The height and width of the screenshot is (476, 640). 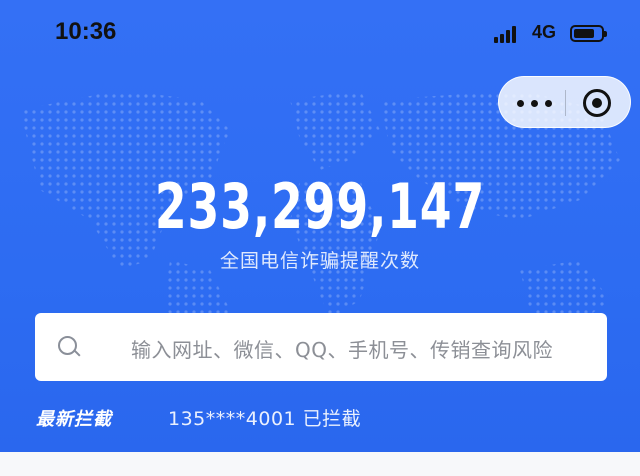 What do you see at coordinates (537, 102) in the screenshot?
I see `more-dots-icon` at bounding box center [537, 102].